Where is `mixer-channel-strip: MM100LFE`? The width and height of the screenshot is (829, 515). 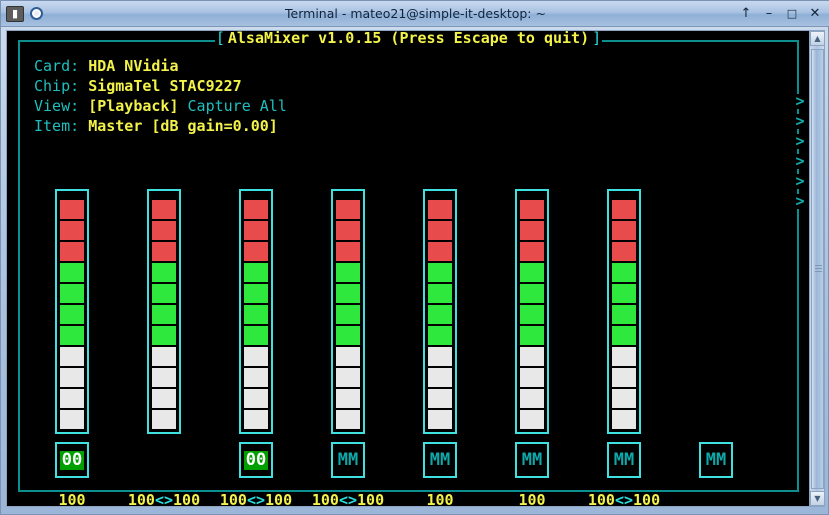 mixer-channel-strip: MM100LFE is located at coordinates (532, 274).